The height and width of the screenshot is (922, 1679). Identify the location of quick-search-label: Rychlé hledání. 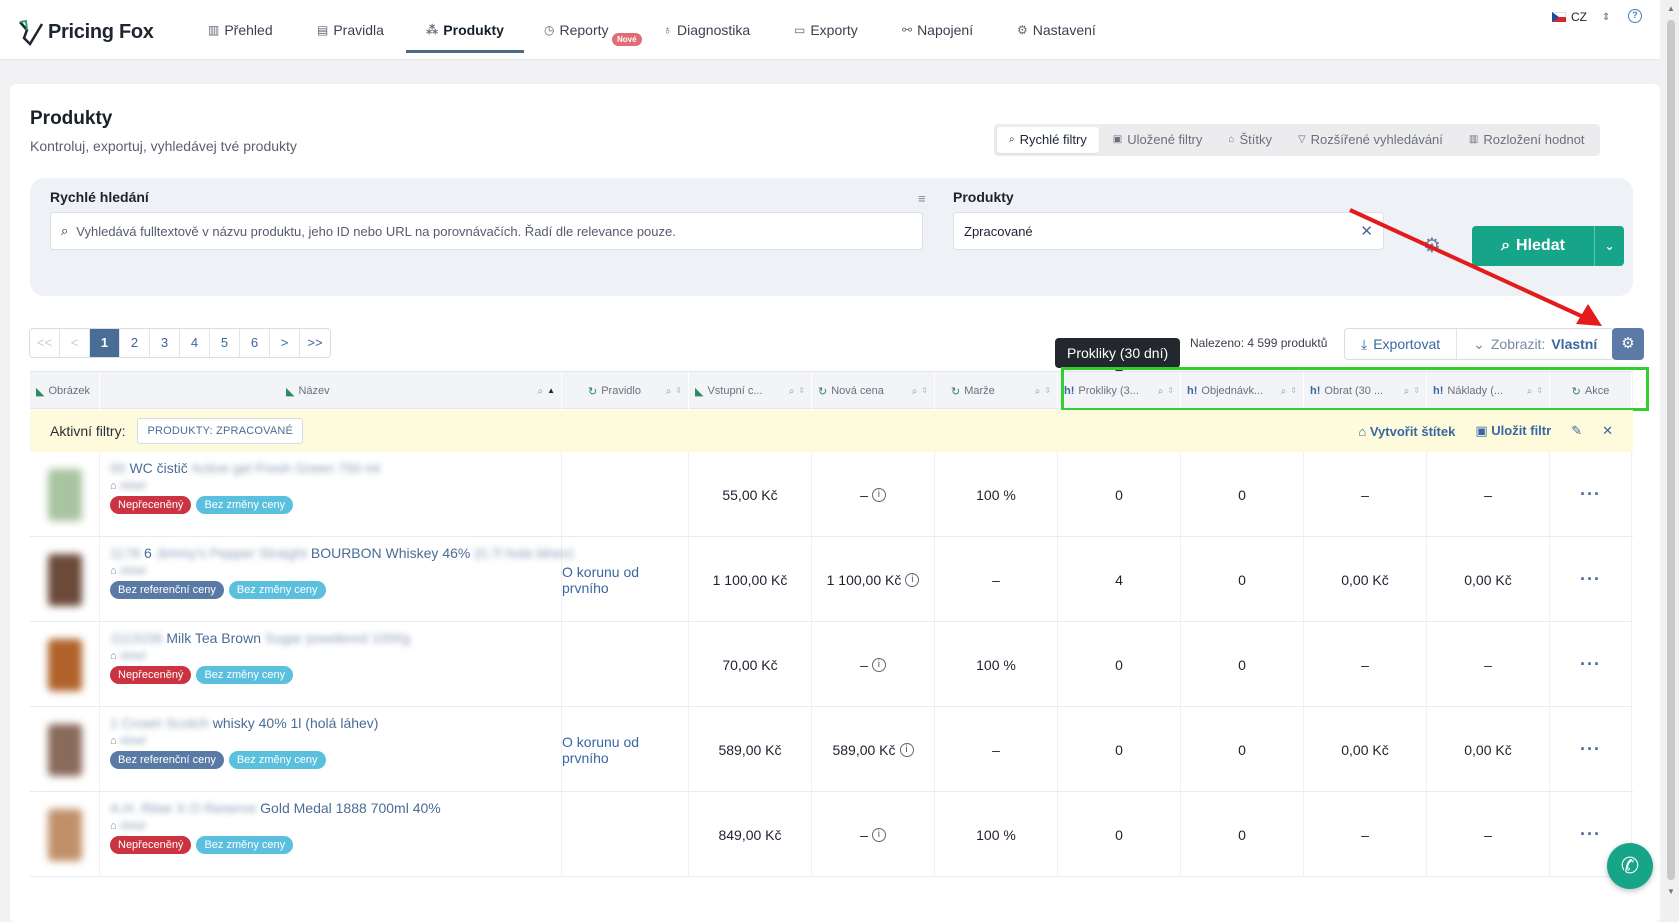
(99, 197).